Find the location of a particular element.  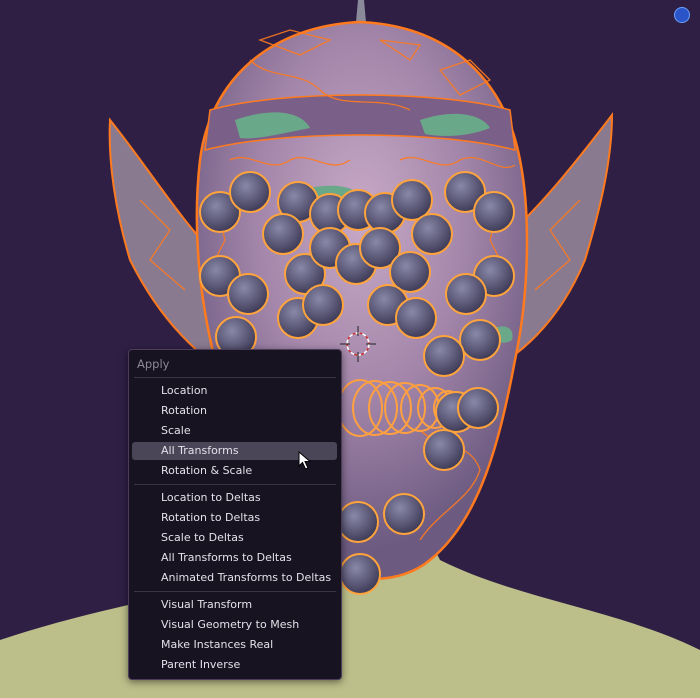

navigation-gizmo-icon is located at coordinates (682, 15).